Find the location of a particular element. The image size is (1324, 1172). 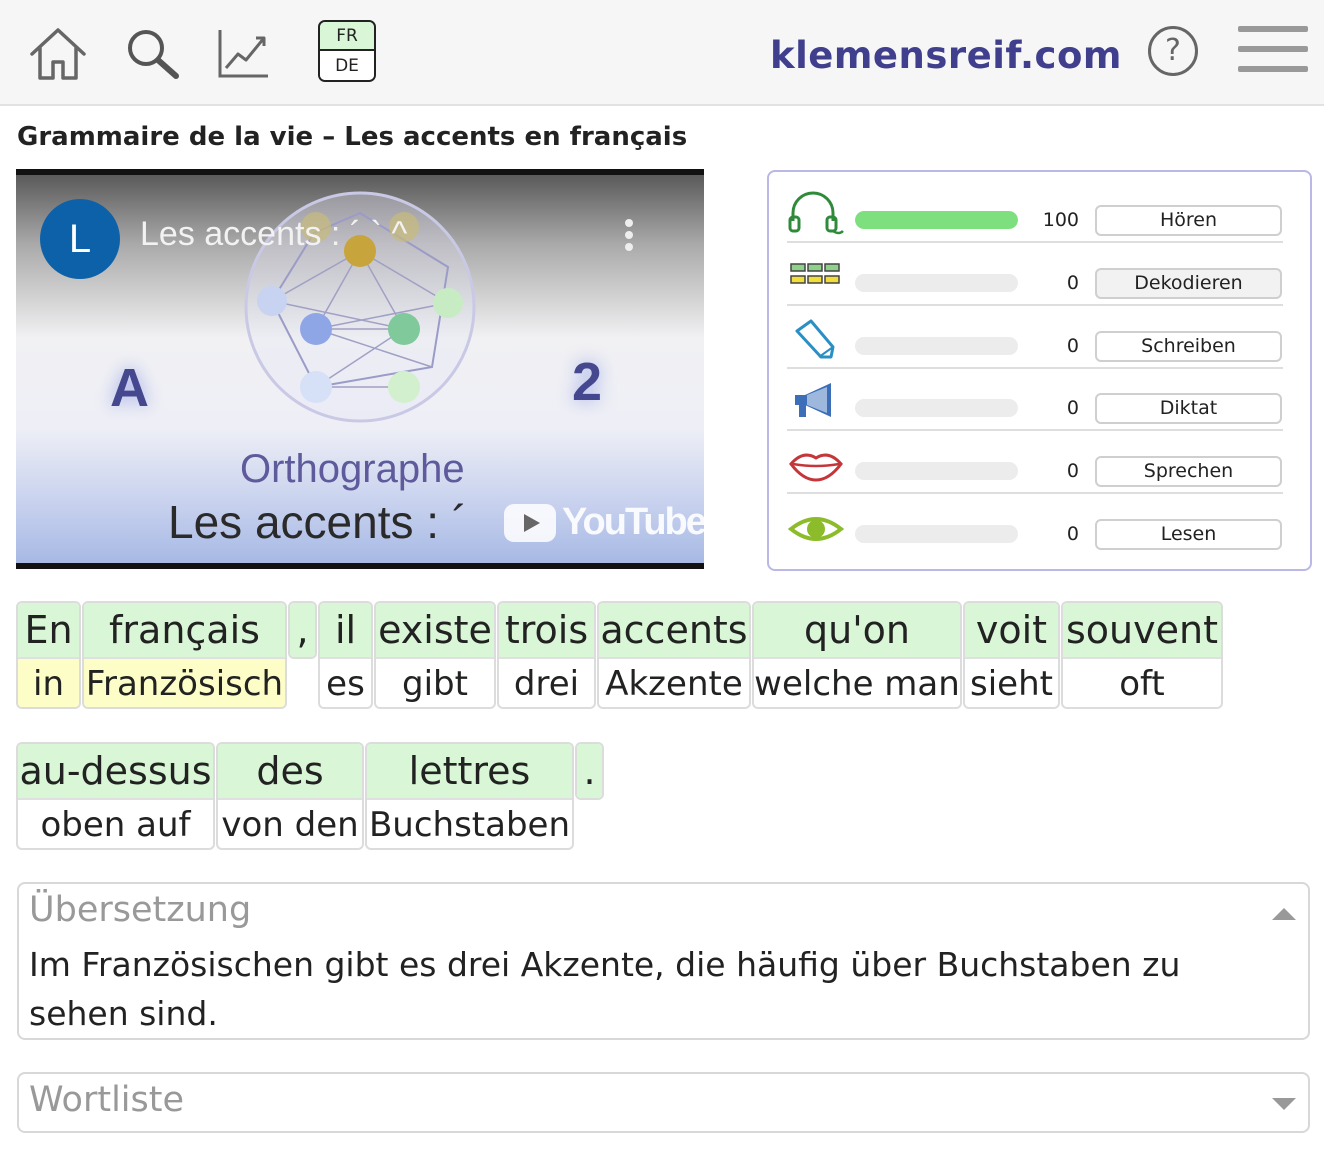

word-chip: accents Akzente is located at coordinates (674, 655).